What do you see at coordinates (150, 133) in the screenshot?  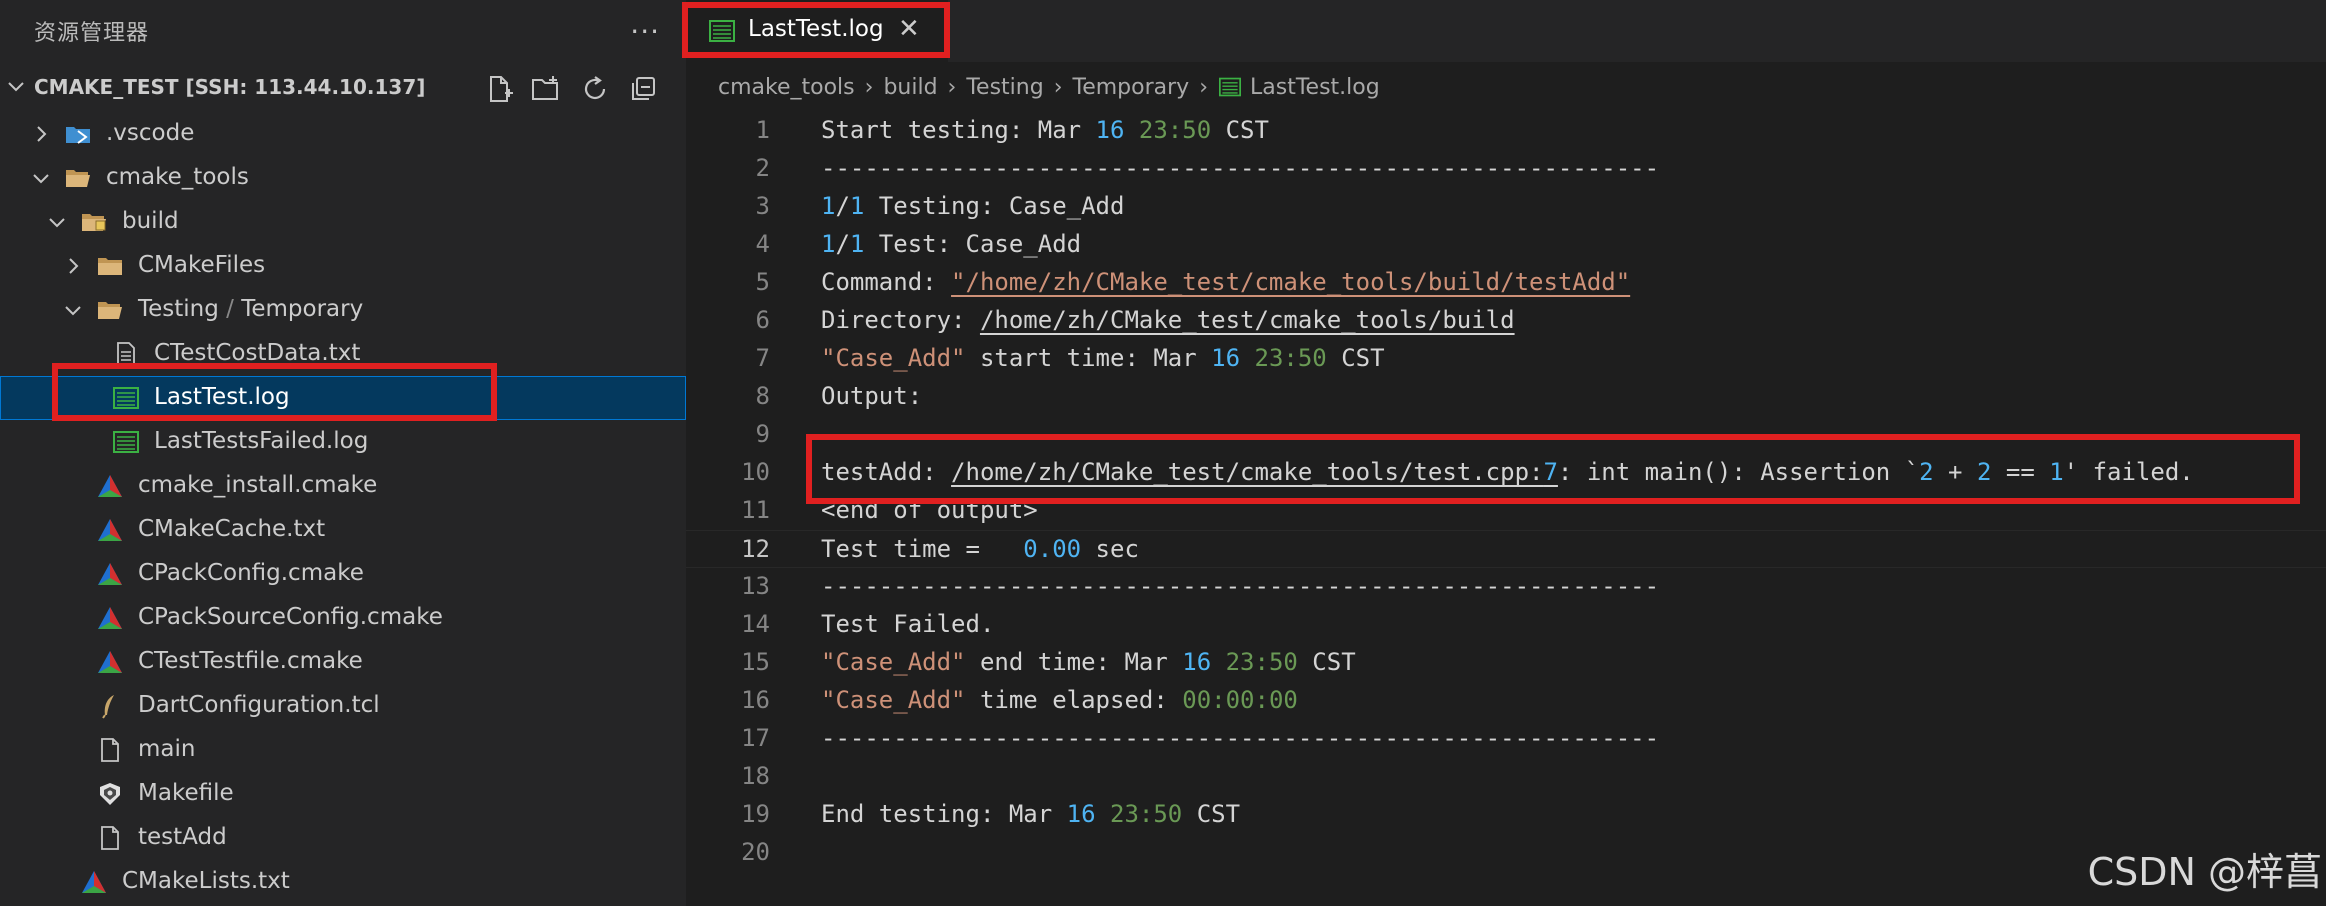 I see `tree-item-label: .vscode` at bounding box center [150, 133].